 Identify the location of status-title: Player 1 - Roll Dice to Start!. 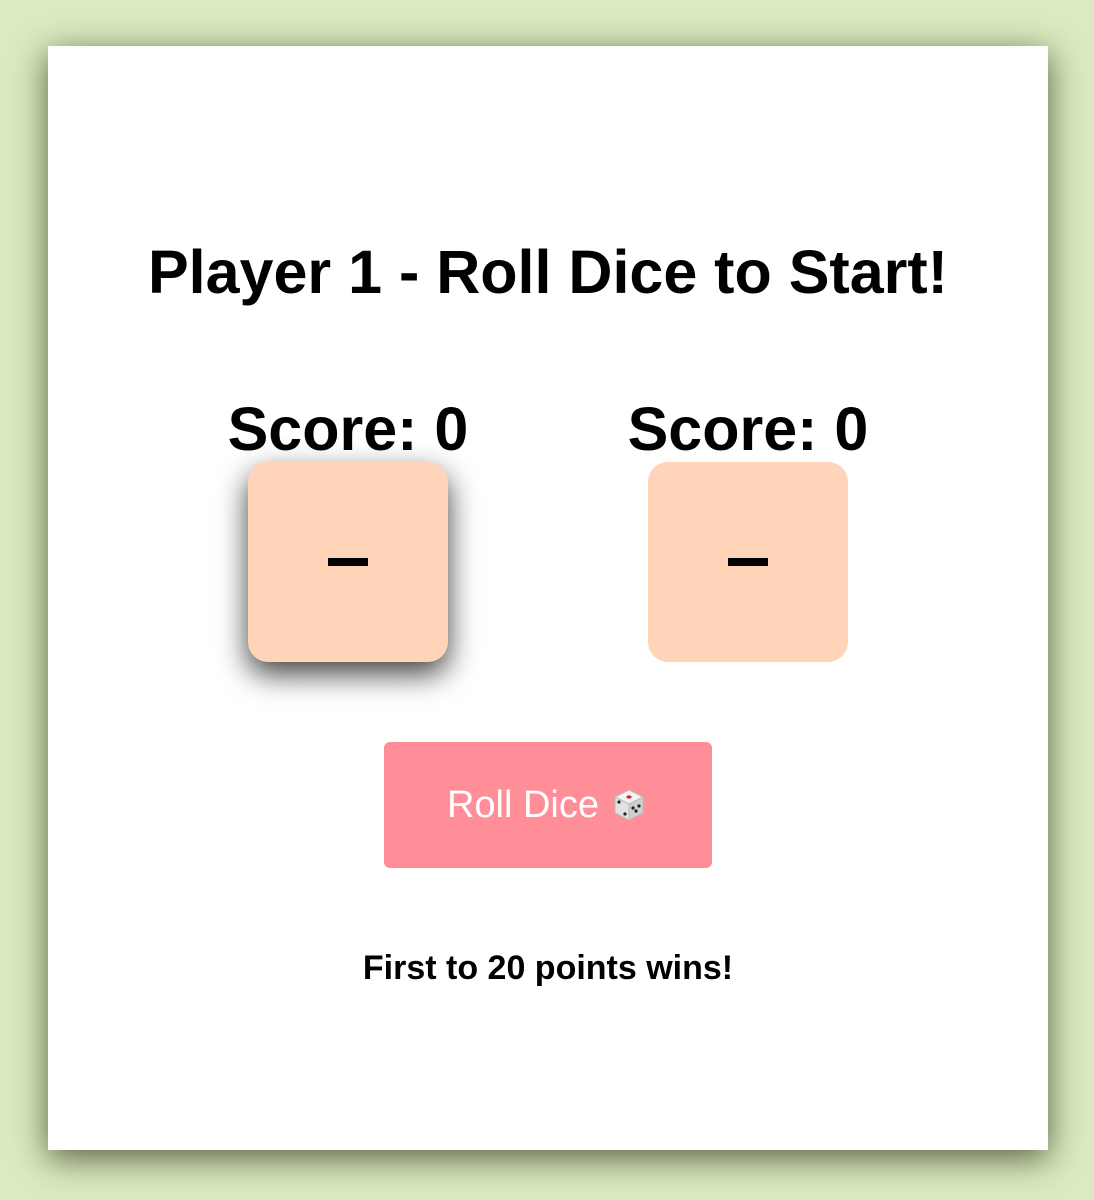
(548, 272).